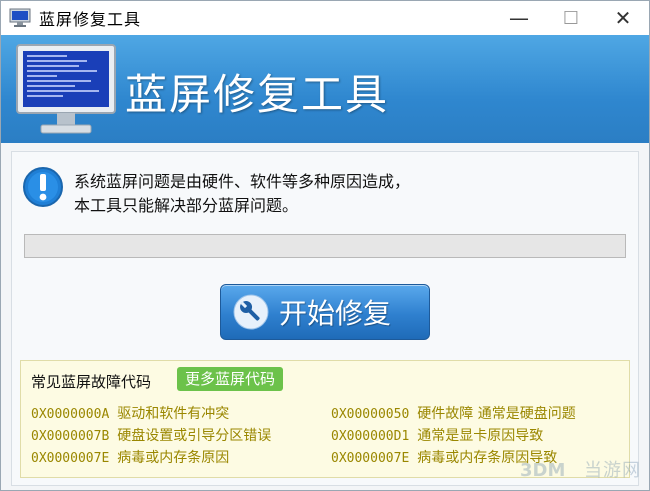 This screenshot has height=491, width=650. Describe the element at coordinates (612, 470) in the screenshot. I see `watermark-text: 当游网` at that location.